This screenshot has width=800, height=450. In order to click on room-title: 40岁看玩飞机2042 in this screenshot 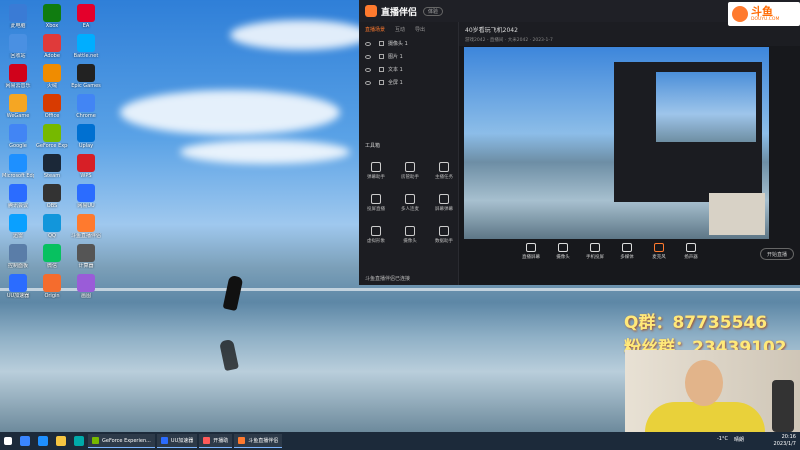, I will do `click(629, 29)`.